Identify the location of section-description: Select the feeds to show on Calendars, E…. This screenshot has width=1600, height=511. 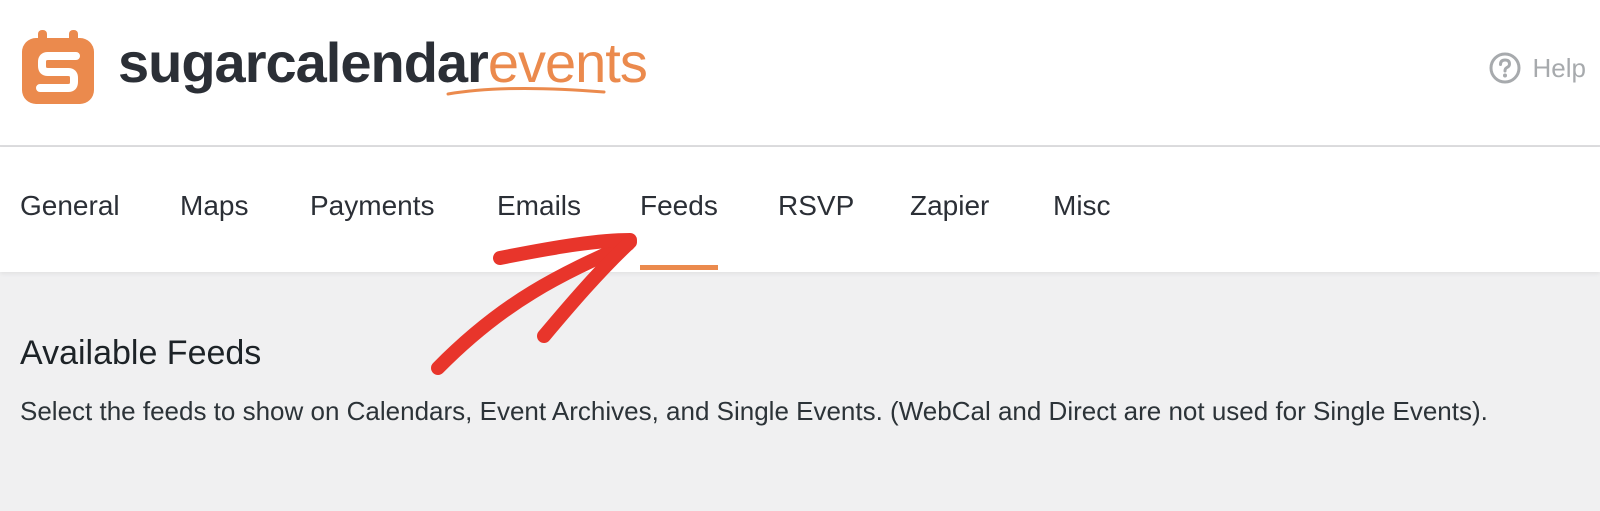
(754, 411).